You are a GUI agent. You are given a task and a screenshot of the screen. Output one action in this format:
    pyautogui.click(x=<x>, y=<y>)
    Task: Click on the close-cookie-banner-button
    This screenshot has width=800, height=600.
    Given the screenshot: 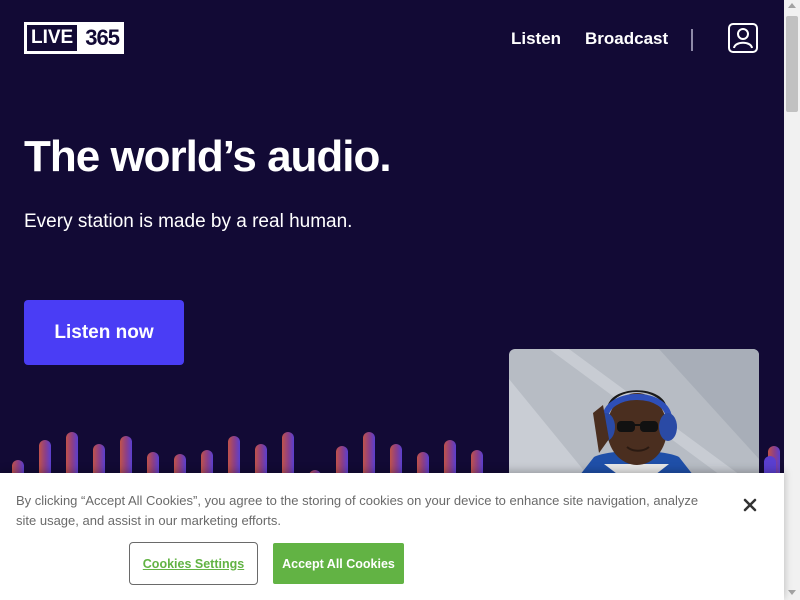 What is the action you would take?
    pyautogui.click(x=750, y=505)
    